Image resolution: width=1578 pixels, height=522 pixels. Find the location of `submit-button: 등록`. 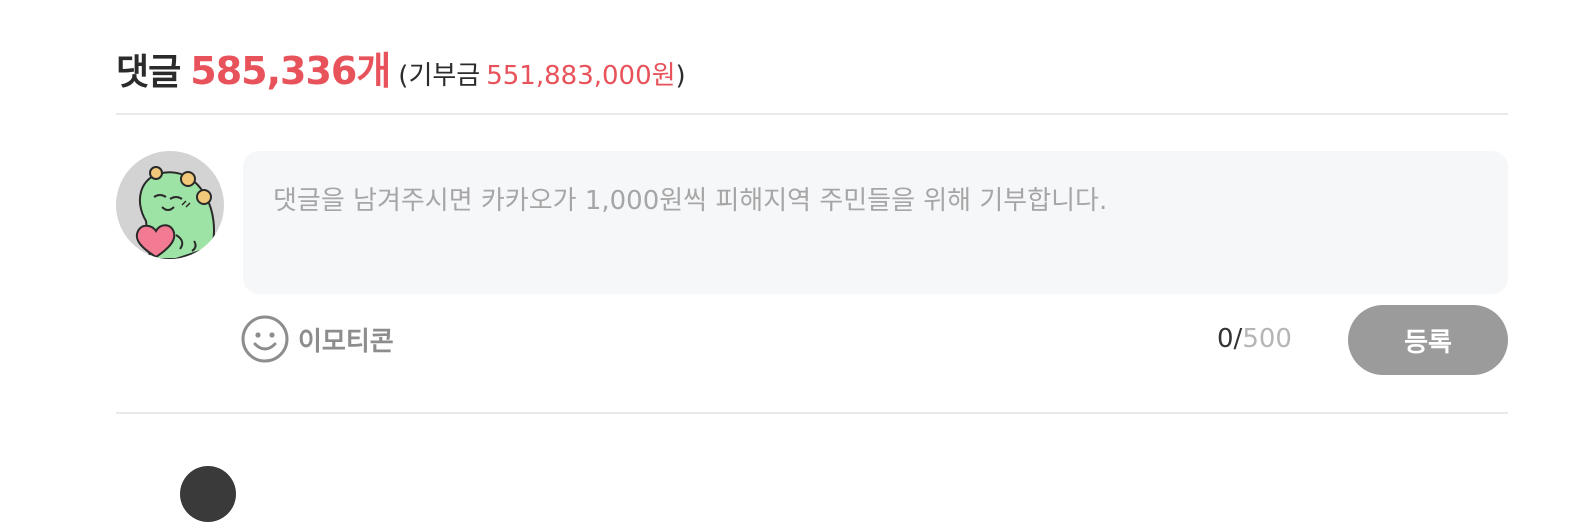

submit-button: 등록 is located at coordinates (1428, 340).